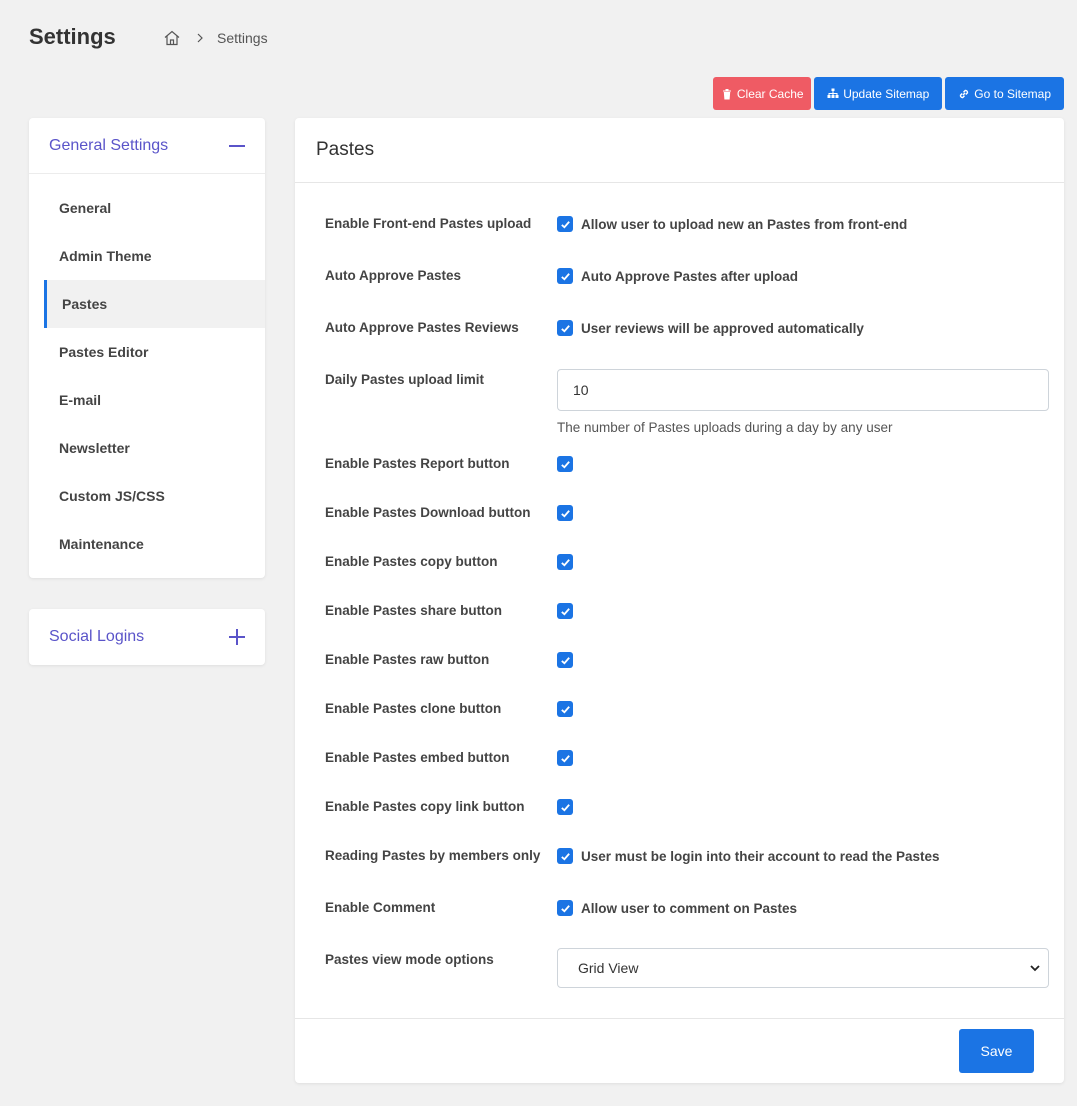 The height and width of the screenshot is (1106, 1077). Describe the element at coordinates (417, 463) in the screenshot. I see `field-label: Enable Pastes Report button` at that location.